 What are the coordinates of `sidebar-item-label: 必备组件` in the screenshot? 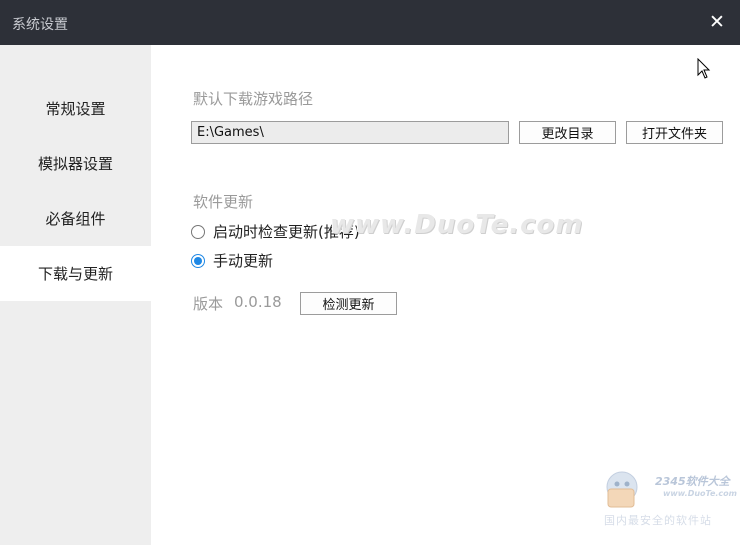 It's located at (75, 219).